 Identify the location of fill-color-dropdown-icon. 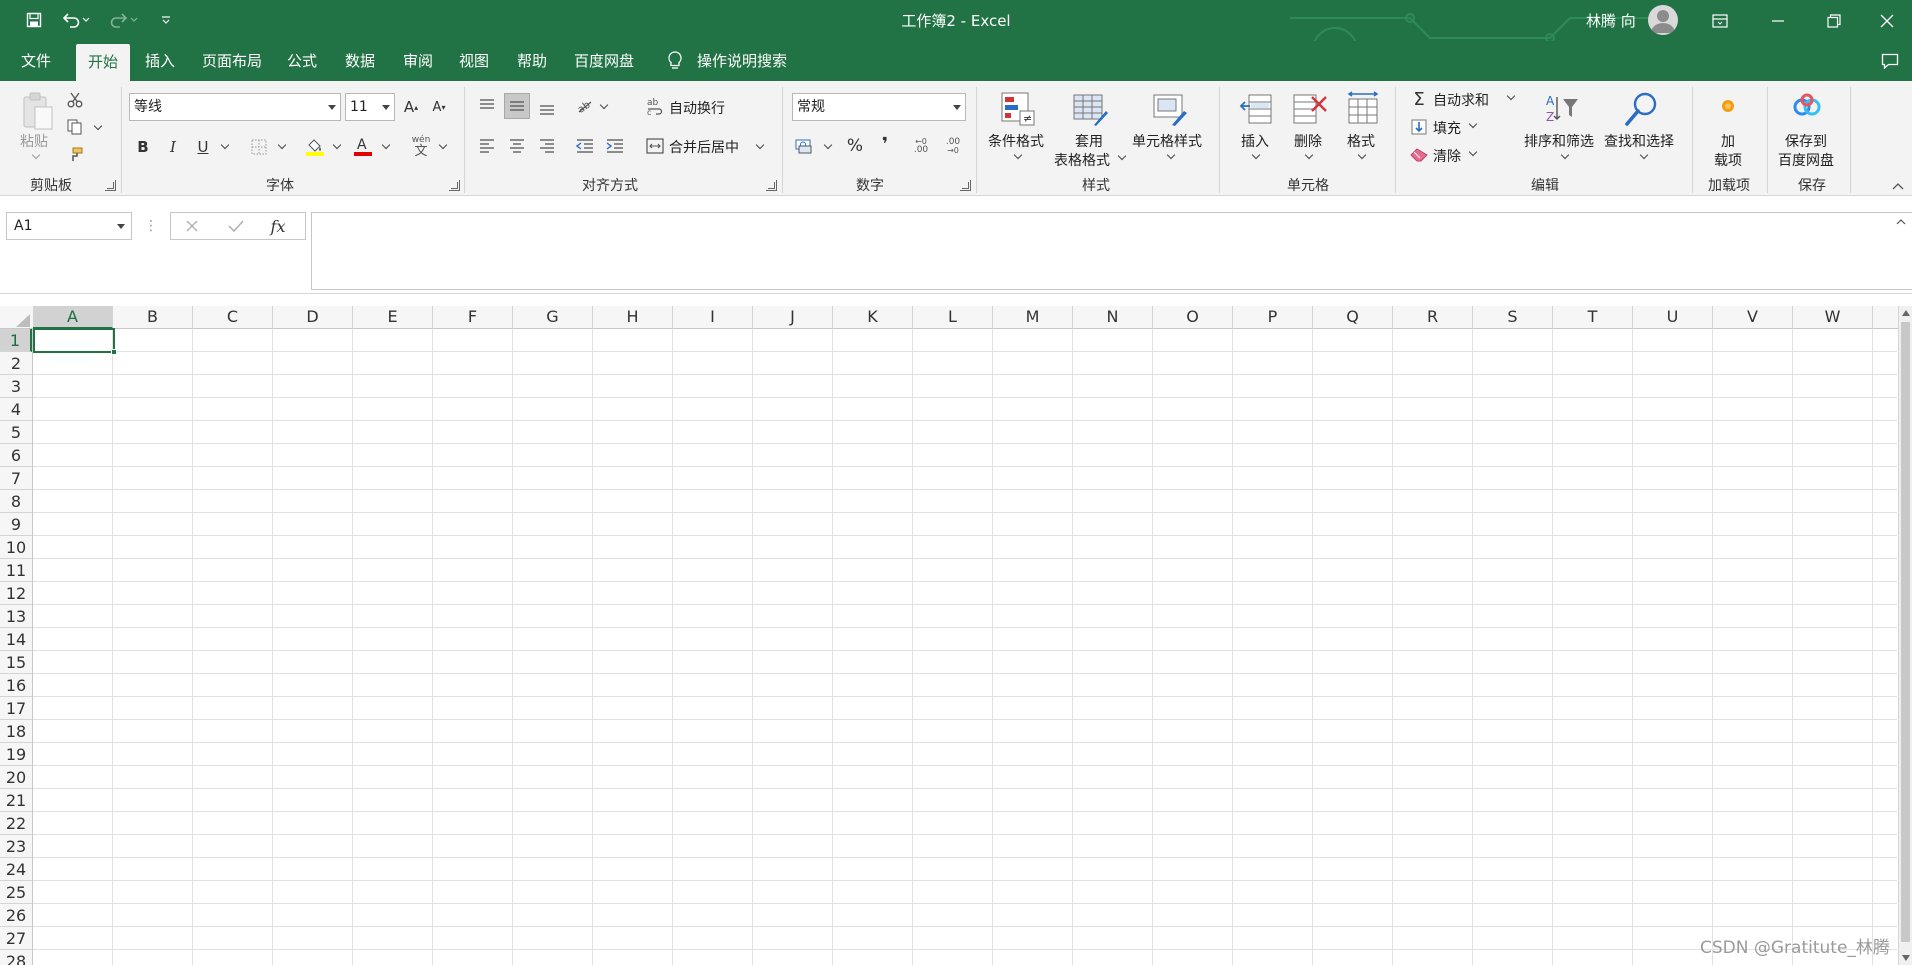
(337, 145).